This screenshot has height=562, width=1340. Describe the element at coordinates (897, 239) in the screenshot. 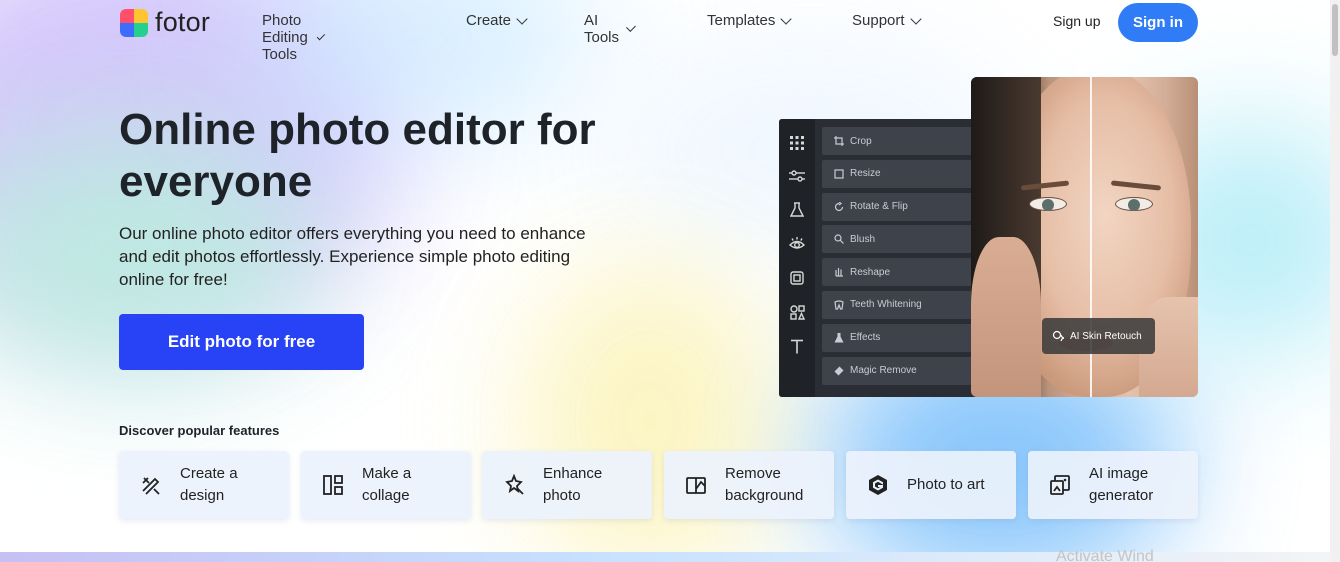

I see `tool-blush: Blush` at that location.